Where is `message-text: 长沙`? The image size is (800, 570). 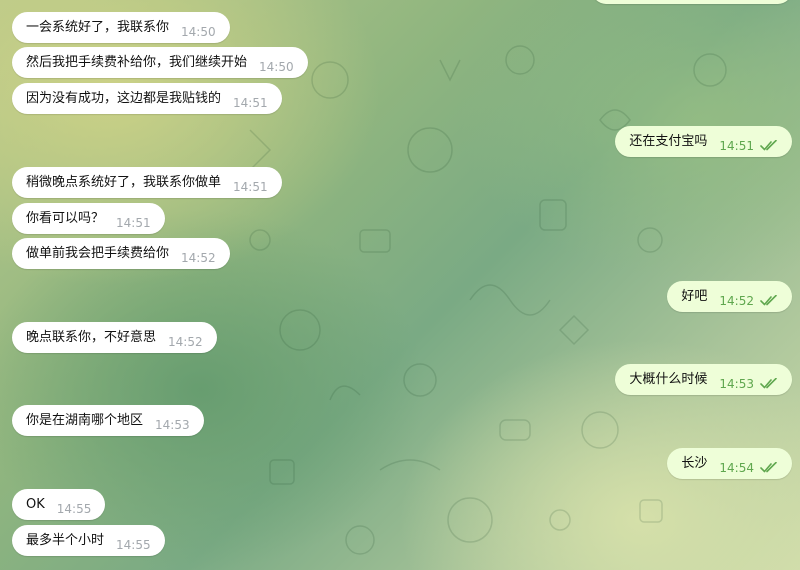
message-text: 长沙 is located at coordinates (694, 463).